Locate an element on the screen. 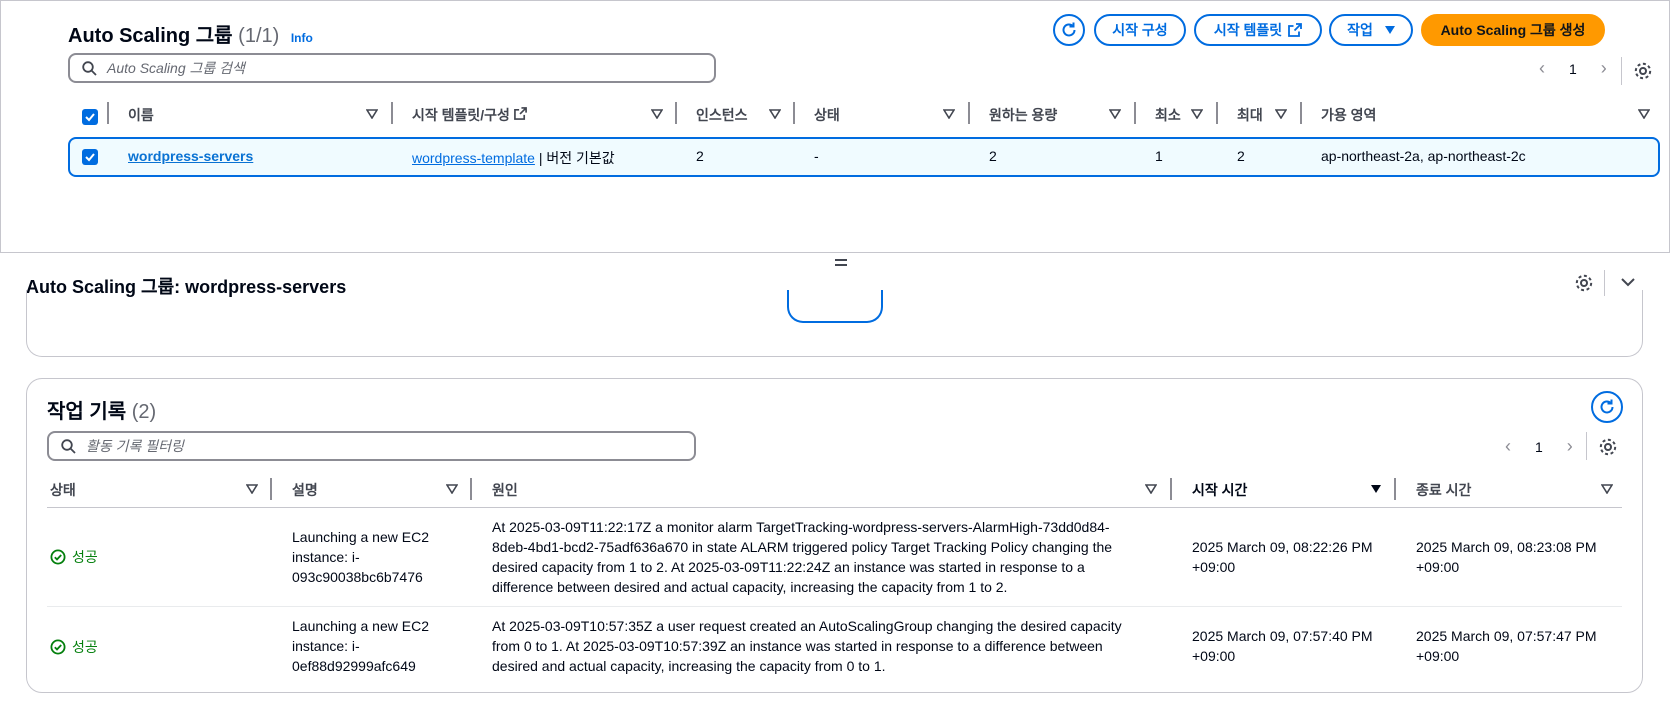  template-cell: wordpress-template | 버전 기본값 is located at coordinates (513, 158).